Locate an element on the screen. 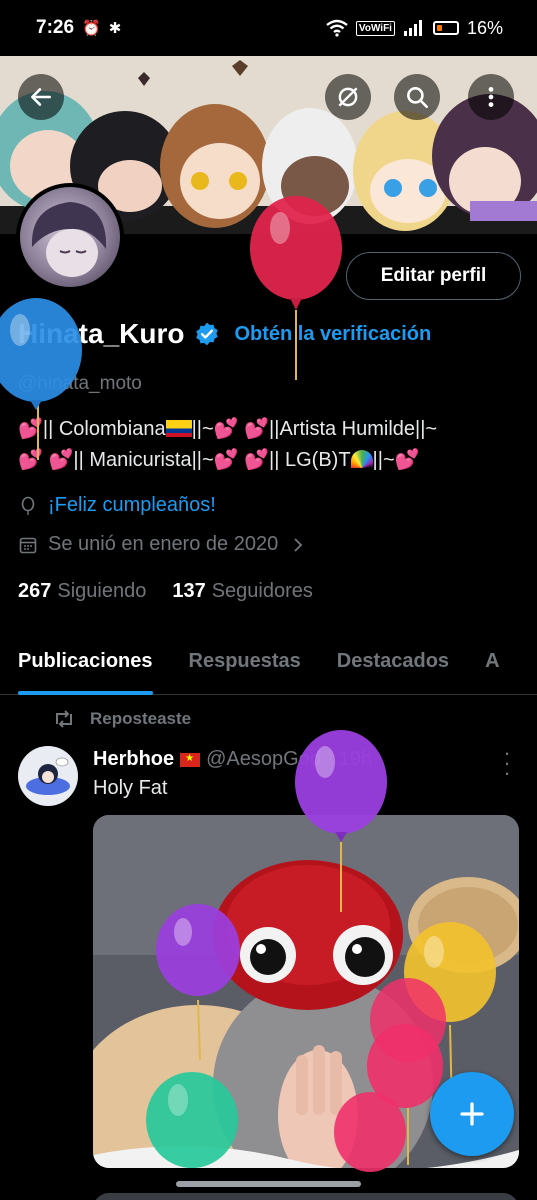 Image resolution: width=537 pixels, height=1200 pixels. profile-tabs: Publicaciones Respuestas Destacados A is located at coordinates (268, 661).